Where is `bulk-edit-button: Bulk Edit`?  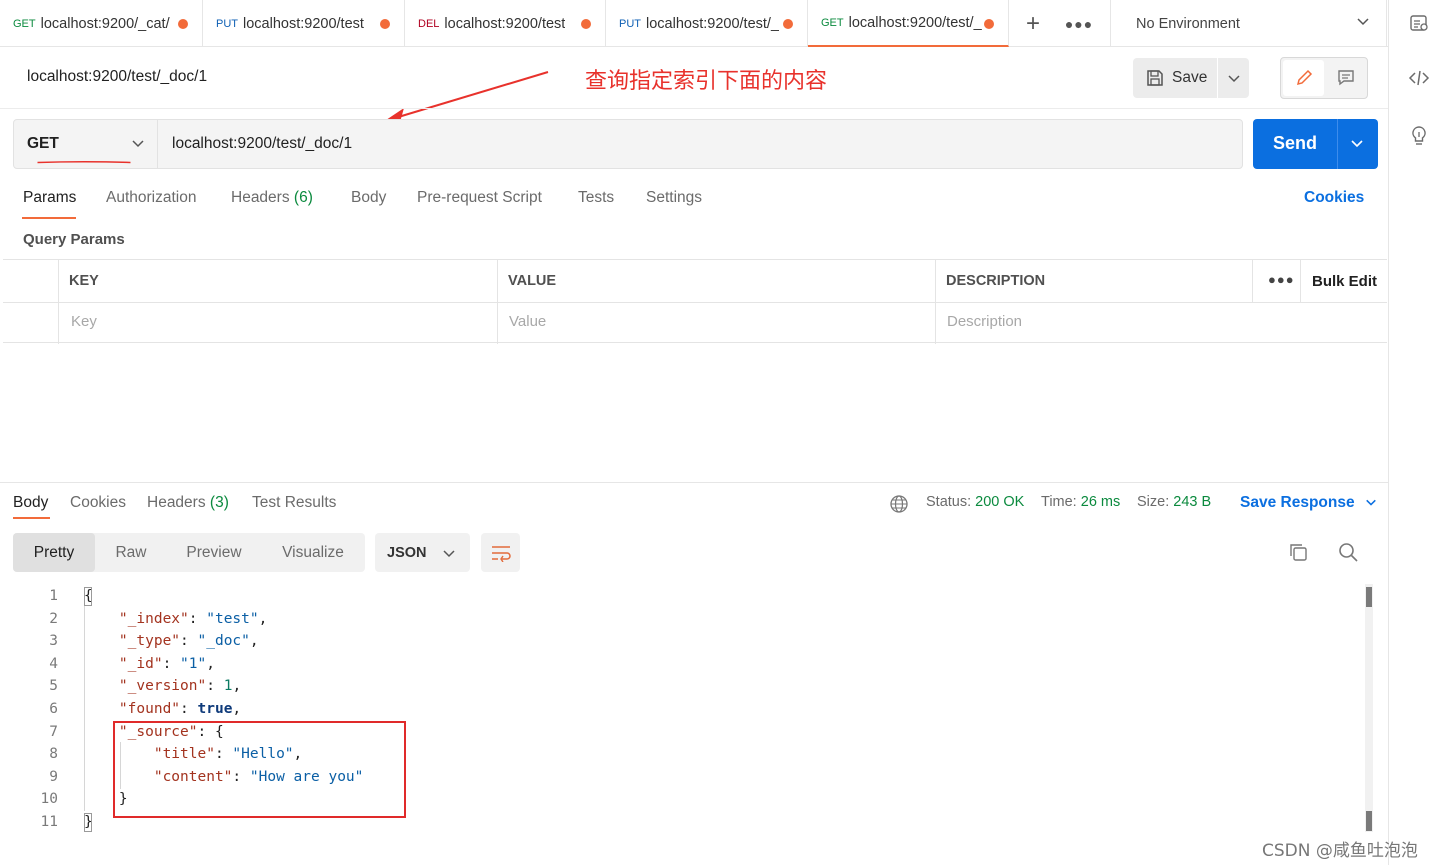
bulk-edit-button: Bulk Edit is located at coordinates (1344, 281).